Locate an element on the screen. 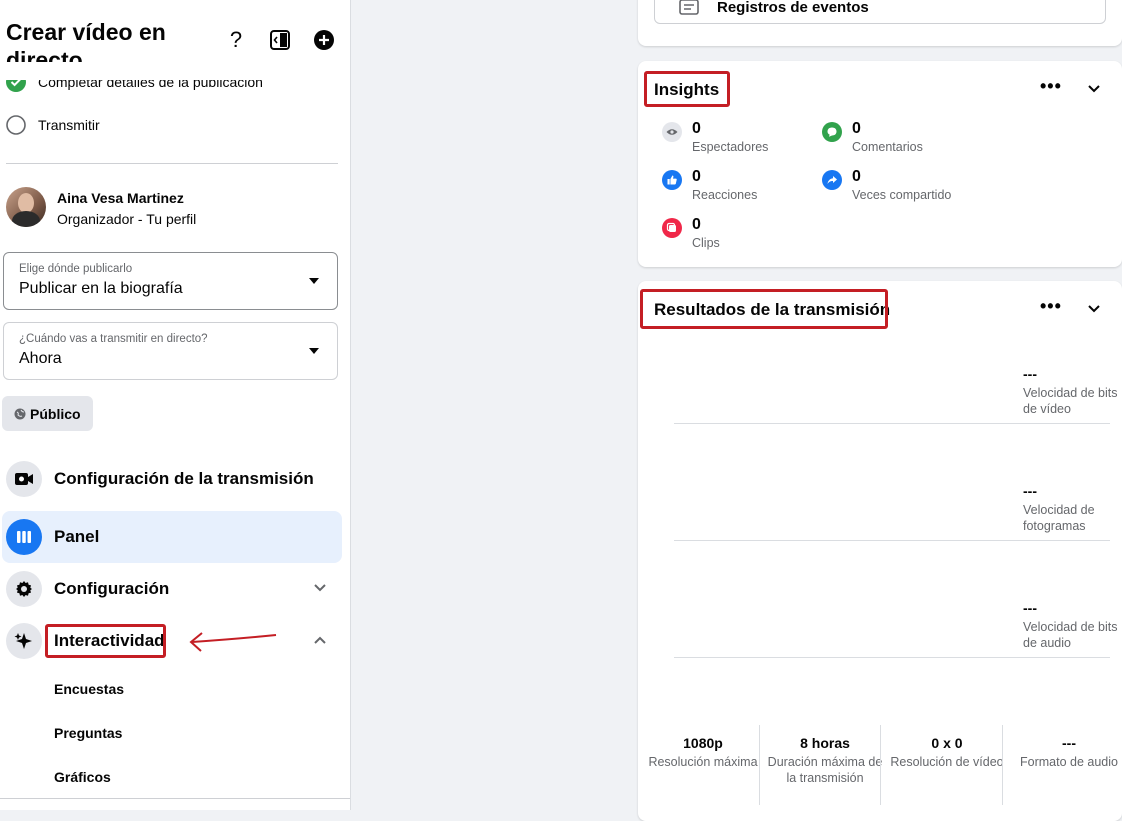  profile-role: Organizador - Tu perfil is located at coordinates (127, 219).